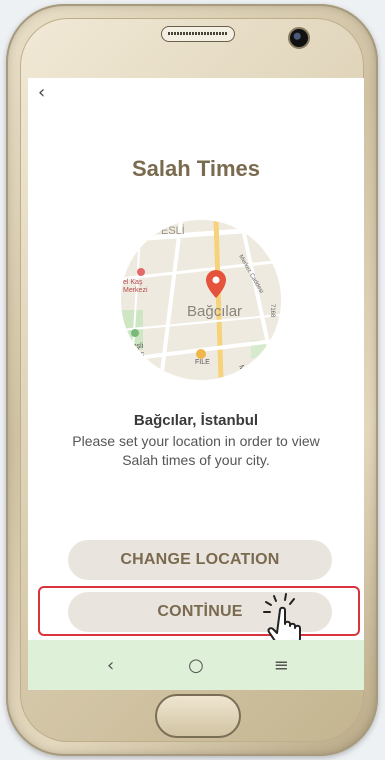 This screenshot has width=385, height=760. What do you see at coordinates (272, 311) in the screenshot?
I see `map-label: 7168` at bounding box center [272, 311].